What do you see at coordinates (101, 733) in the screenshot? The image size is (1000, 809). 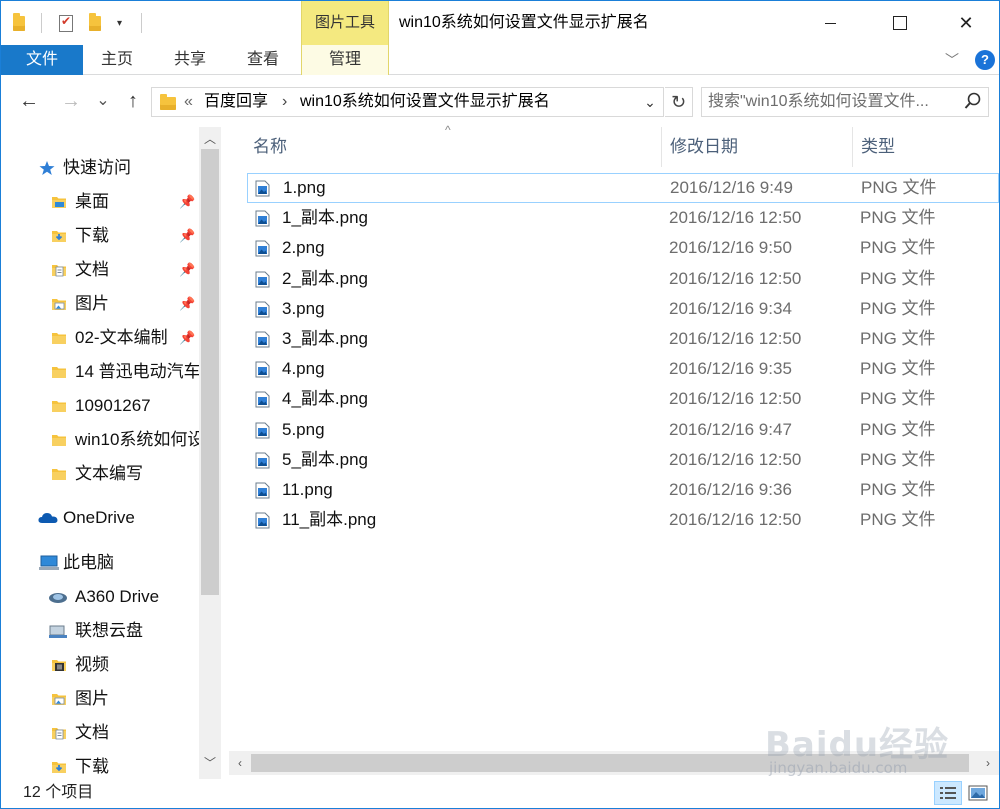 I see `nav-pc-item: 文档` at bounding box center [101, 733].